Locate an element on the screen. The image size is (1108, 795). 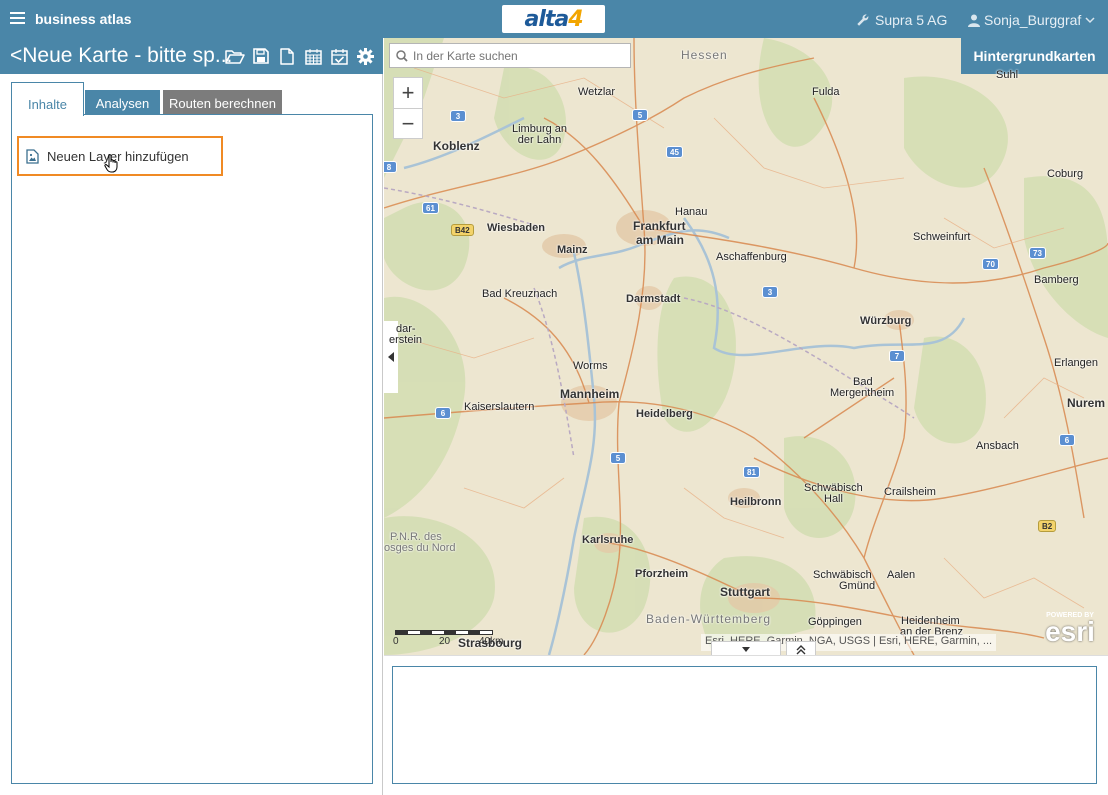
tab-routen-berechnen: Routen berechnen is located at coordinates (222, 102).